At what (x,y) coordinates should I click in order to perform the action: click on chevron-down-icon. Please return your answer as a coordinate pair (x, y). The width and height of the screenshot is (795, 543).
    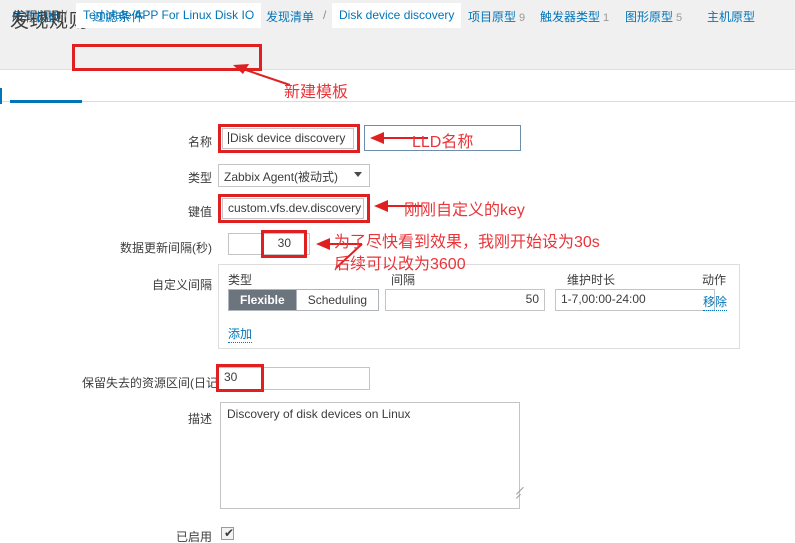
    Looking at the image, I should click on (358, 174).